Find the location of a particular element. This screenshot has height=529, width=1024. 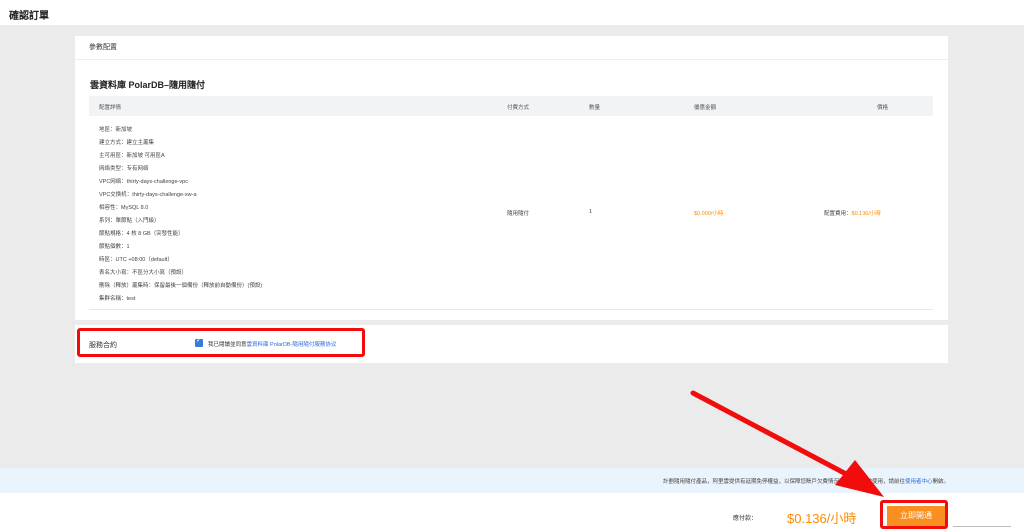

annotation-arrow-head is located at coordinates (859, 478).